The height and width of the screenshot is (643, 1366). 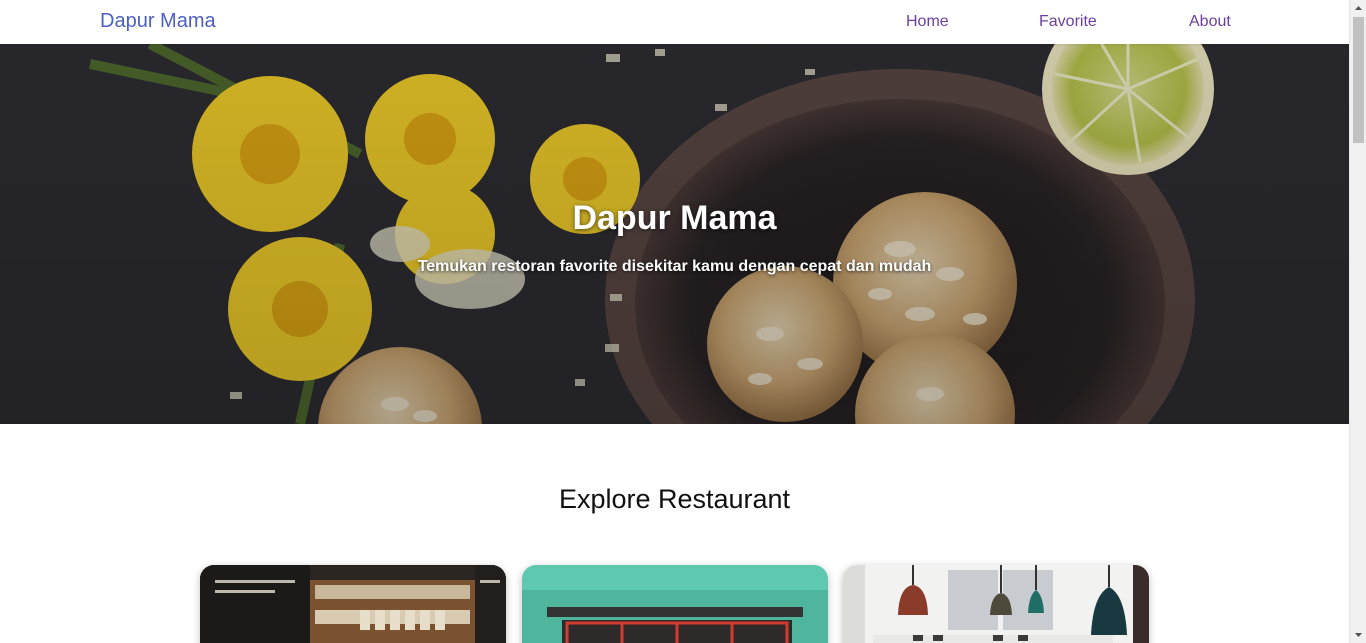 What do you see at coordinates (674, 22) in the screenshot?
I see `navbar: Dapur Mama Home Favorite About` at bounding box center [674, 22].